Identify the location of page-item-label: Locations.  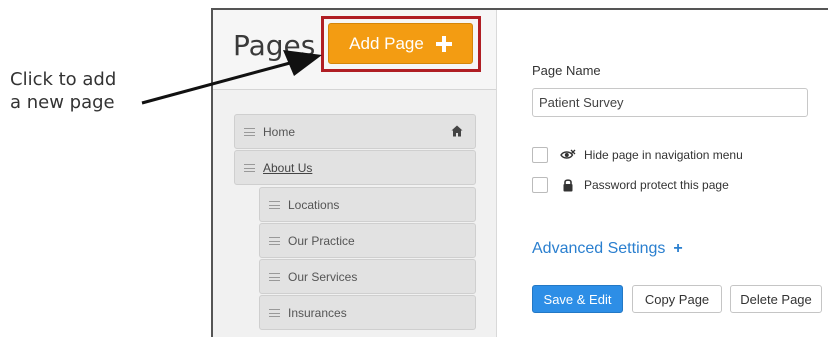
(314, 204).